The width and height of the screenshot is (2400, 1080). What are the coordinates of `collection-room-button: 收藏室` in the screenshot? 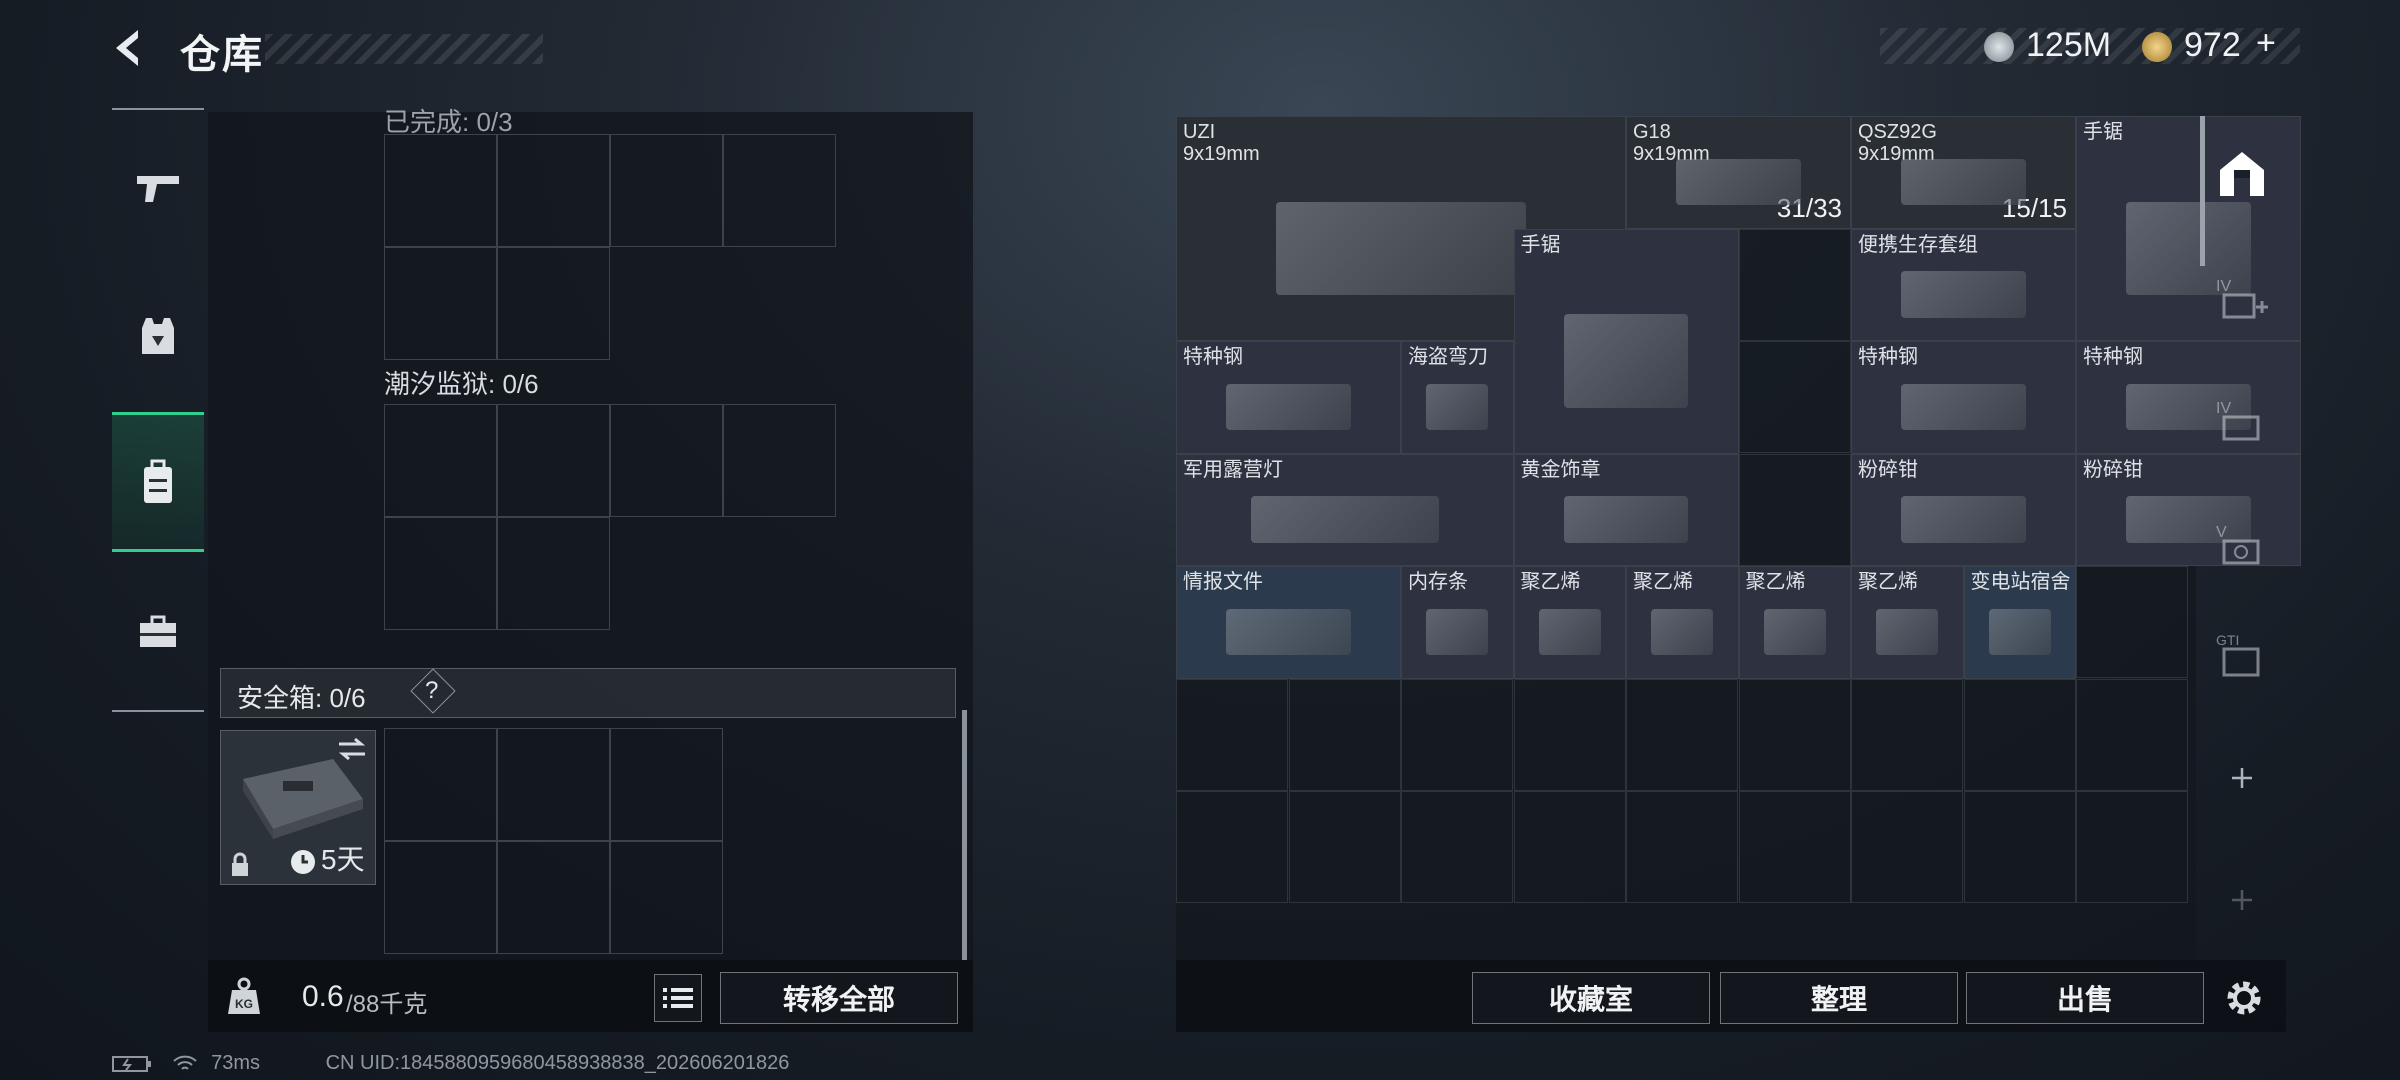 It's located at (1591, 998).